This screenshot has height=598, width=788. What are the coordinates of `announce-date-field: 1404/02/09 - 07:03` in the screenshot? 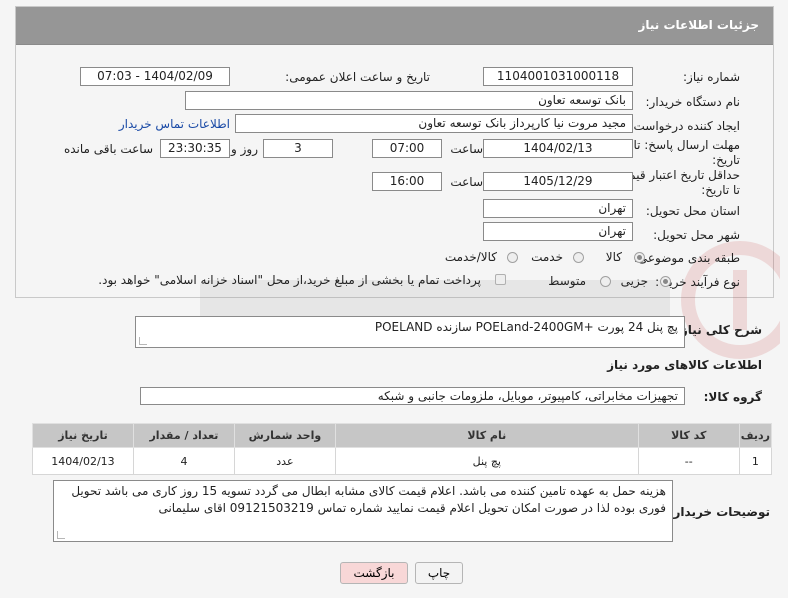 It's located at (155, 76).